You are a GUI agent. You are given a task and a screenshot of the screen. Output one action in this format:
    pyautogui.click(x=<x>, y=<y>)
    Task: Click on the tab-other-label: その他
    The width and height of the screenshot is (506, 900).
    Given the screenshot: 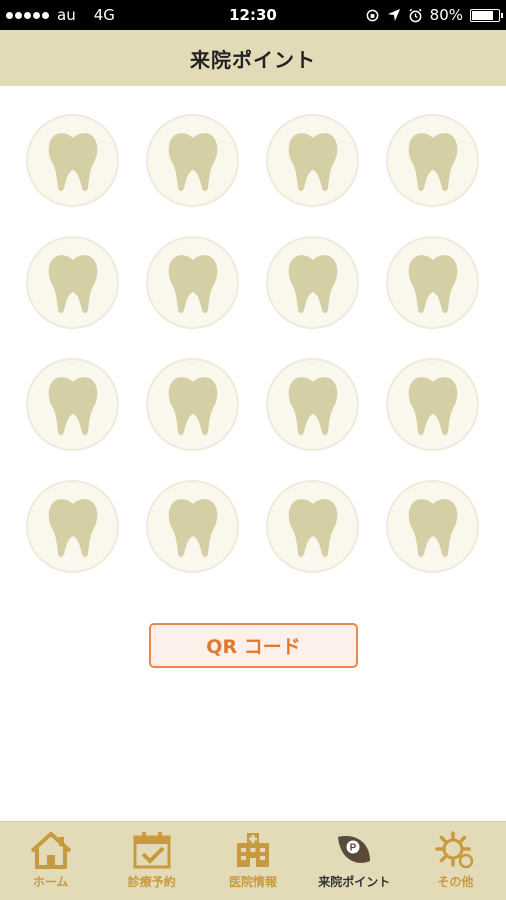 What is the action you would take?
    pyautogui.click(x=455, y=882)
    